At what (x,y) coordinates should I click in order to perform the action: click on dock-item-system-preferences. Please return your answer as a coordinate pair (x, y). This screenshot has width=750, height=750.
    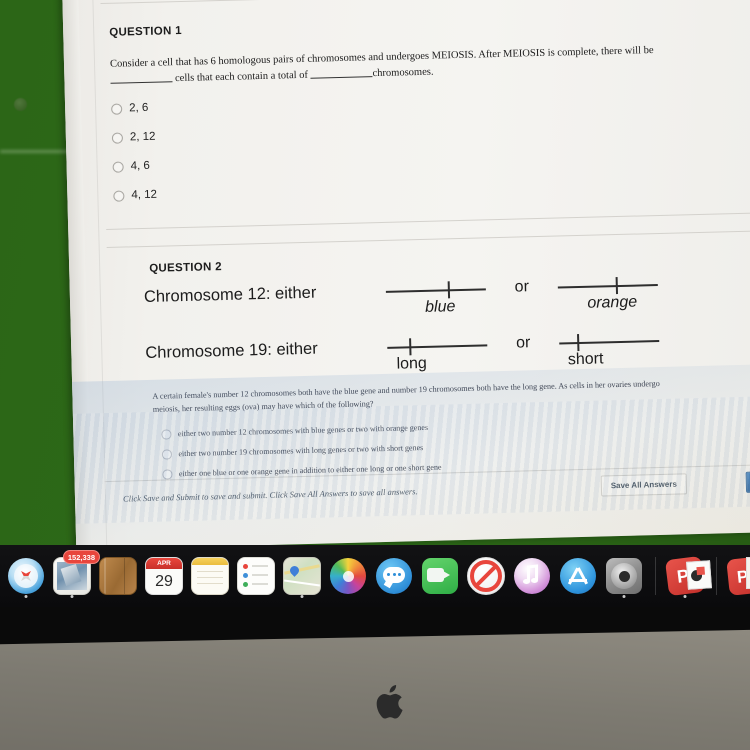
    Looking at the image, I should click on (624, 576).